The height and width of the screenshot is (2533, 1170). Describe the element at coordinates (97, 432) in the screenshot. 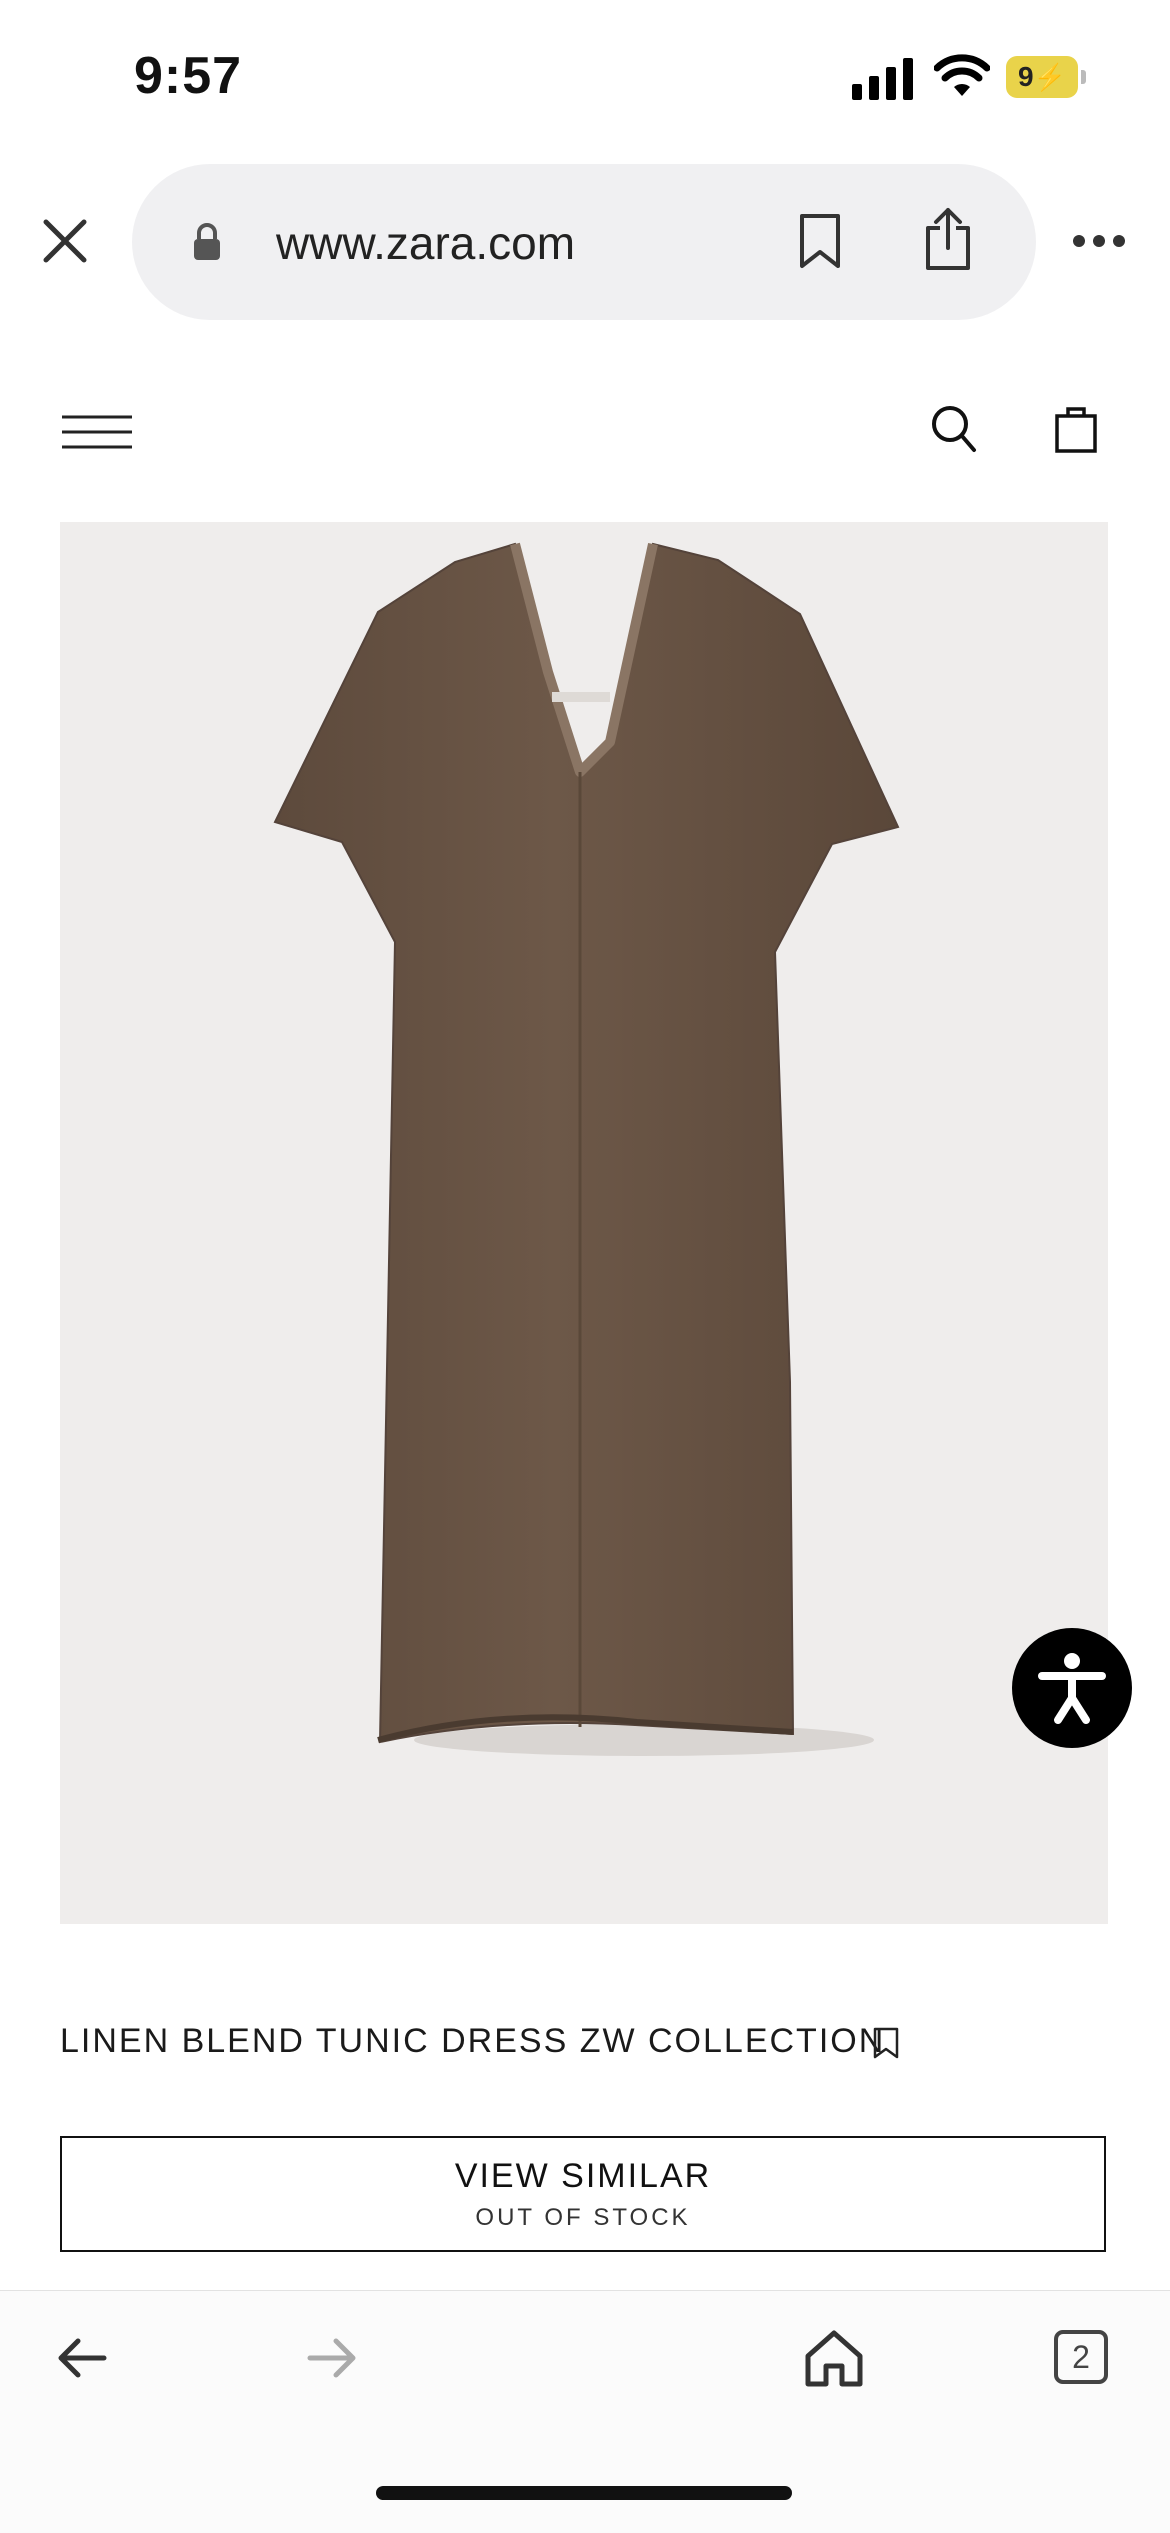

I see `menu-icon` at that location.